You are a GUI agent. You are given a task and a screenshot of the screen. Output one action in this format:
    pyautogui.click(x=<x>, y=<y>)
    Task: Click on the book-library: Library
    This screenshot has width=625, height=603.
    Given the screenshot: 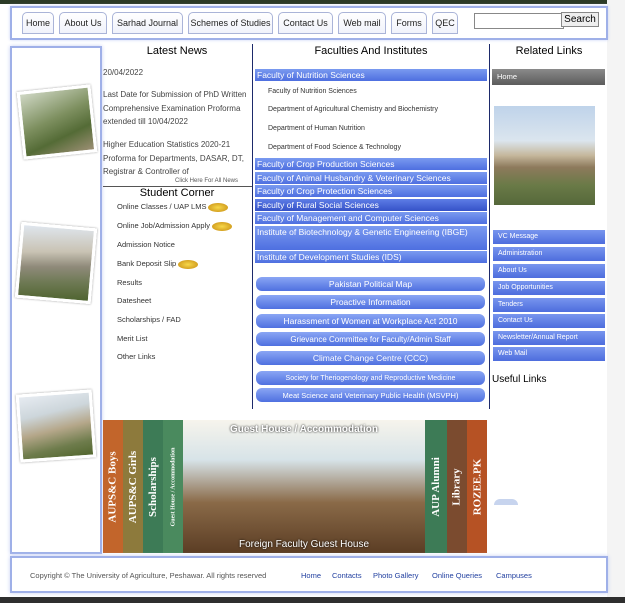 What is the action you would take?
    pyautogui.click(x=457, y=486)
    